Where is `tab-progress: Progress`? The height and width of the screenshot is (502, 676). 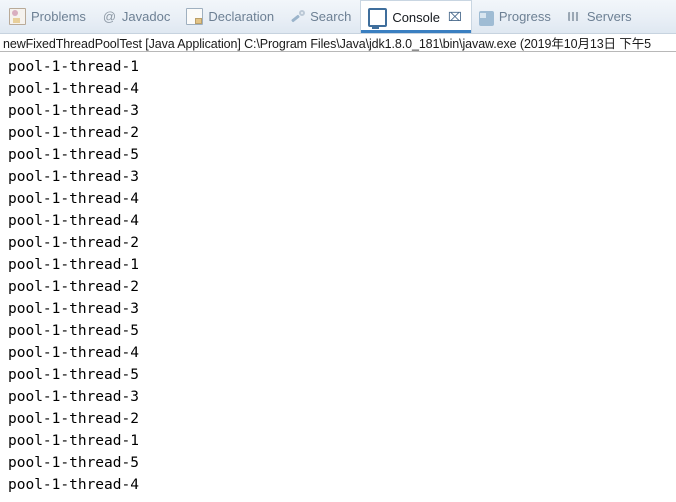 tab-progress: Progress is located at coordinates (516, 16).